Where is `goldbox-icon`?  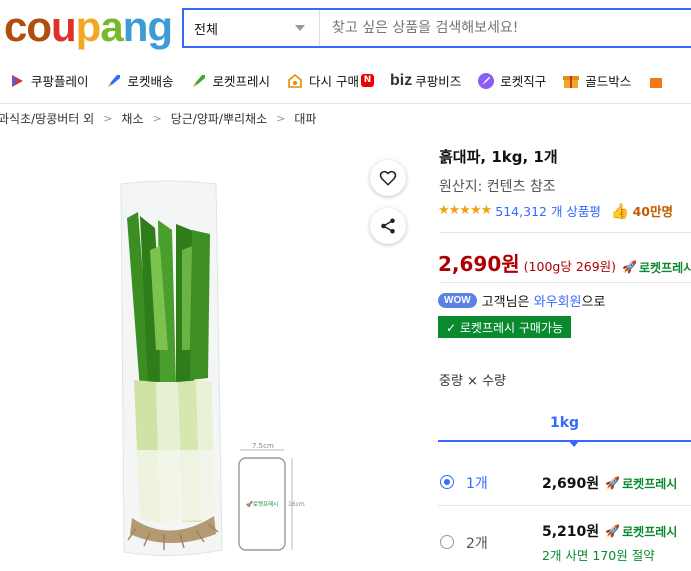 goldbox-icon is located at coordinates (571, 81).